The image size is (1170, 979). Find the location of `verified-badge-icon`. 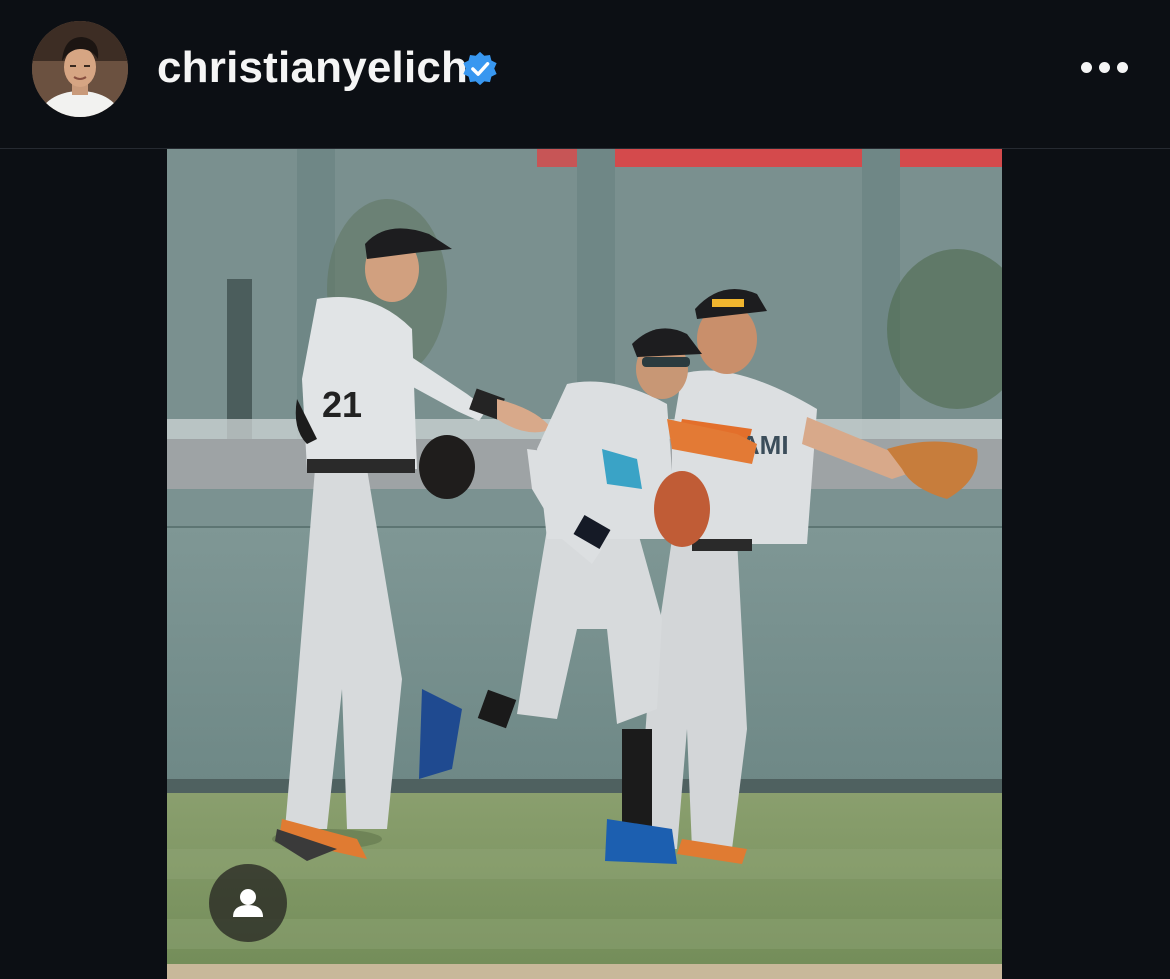

verified-badge-icon is located at coordinates (480, 68).